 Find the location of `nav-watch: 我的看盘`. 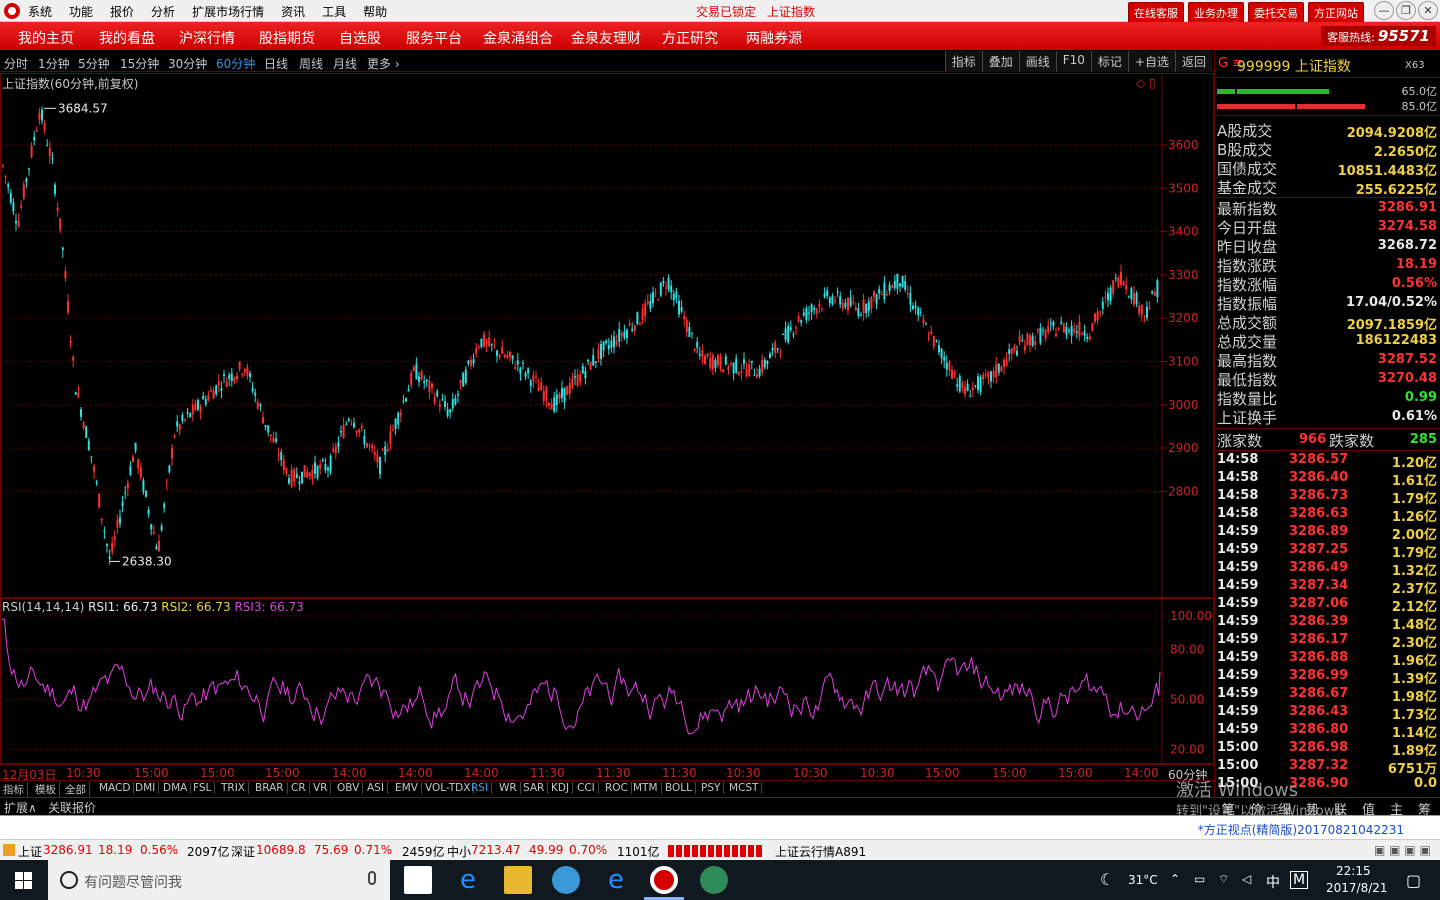

nav-watch: 我的看盘 is located at coordinates (127, 38).